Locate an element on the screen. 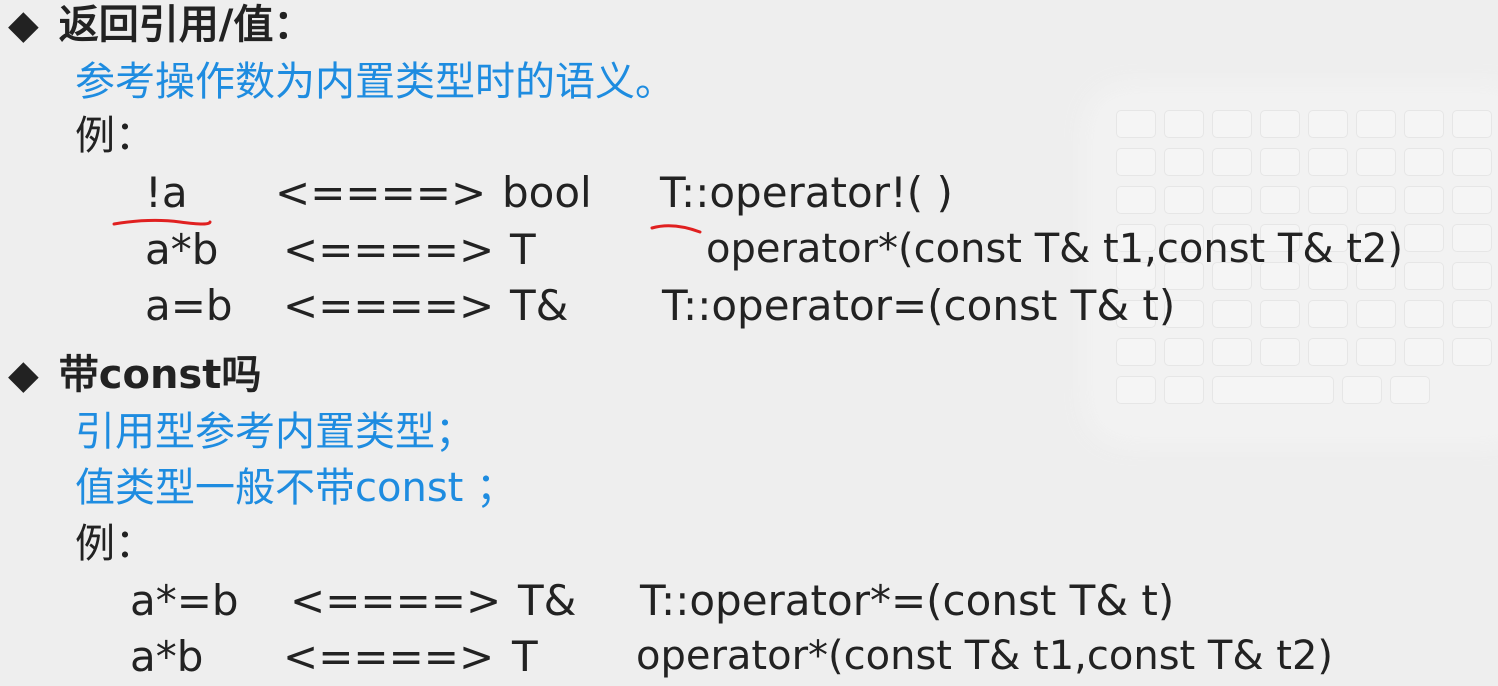 The width and height of the screenshot is (1498, 686). code-row: a=b <====> T& T::operator=(const T& t) is located at coordinates (749, 307).